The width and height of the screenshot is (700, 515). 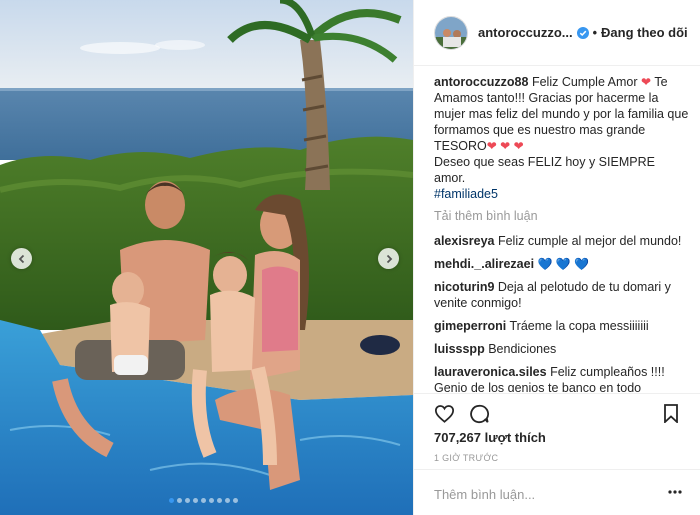 I want to click on more-options-icon, so click(x=675, y=492).